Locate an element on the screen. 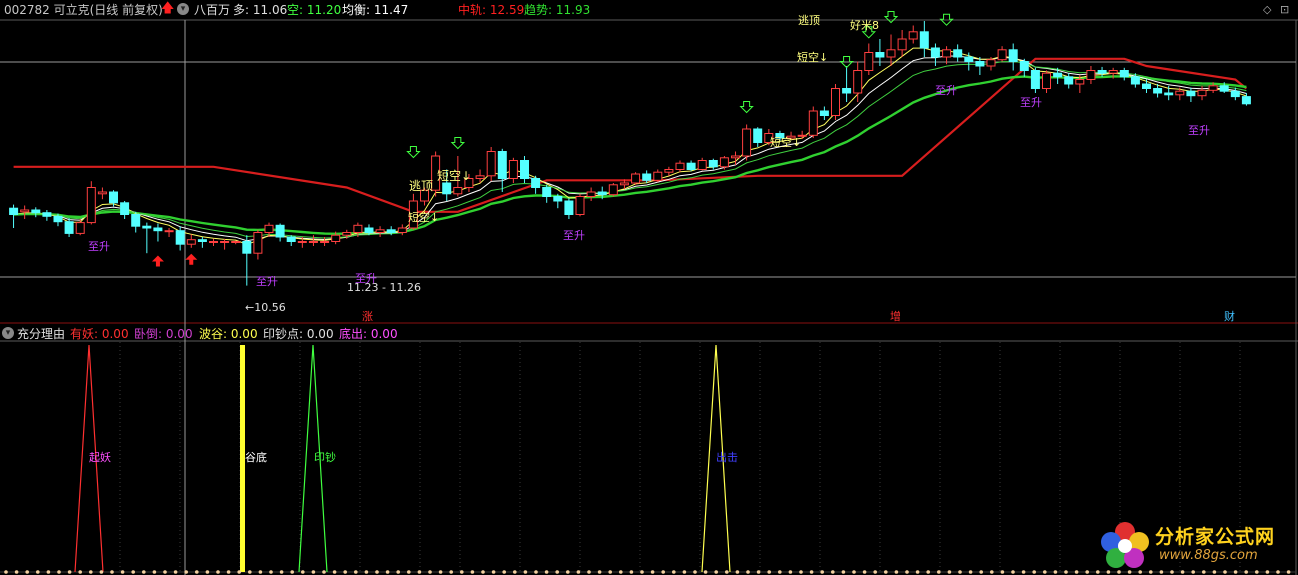 This screenshot has width=1298, height=575. duankong-label: 短空↓ is located at coordinates (454, 176).